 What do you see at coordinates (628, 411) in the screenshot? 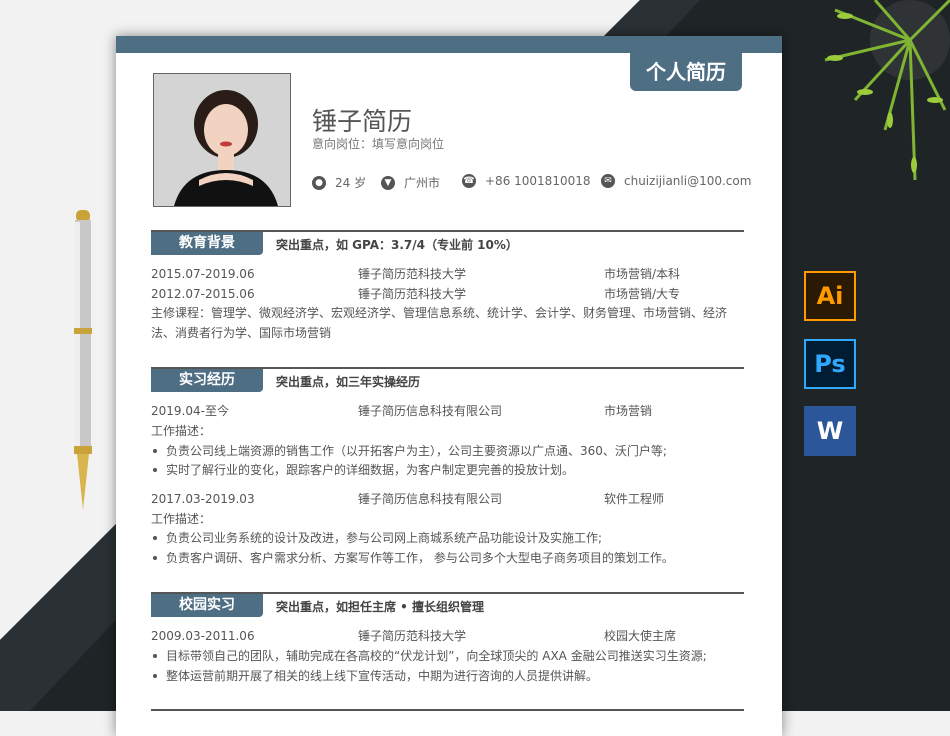
I see `position: 市场营销` at bounding box center [628, 411].